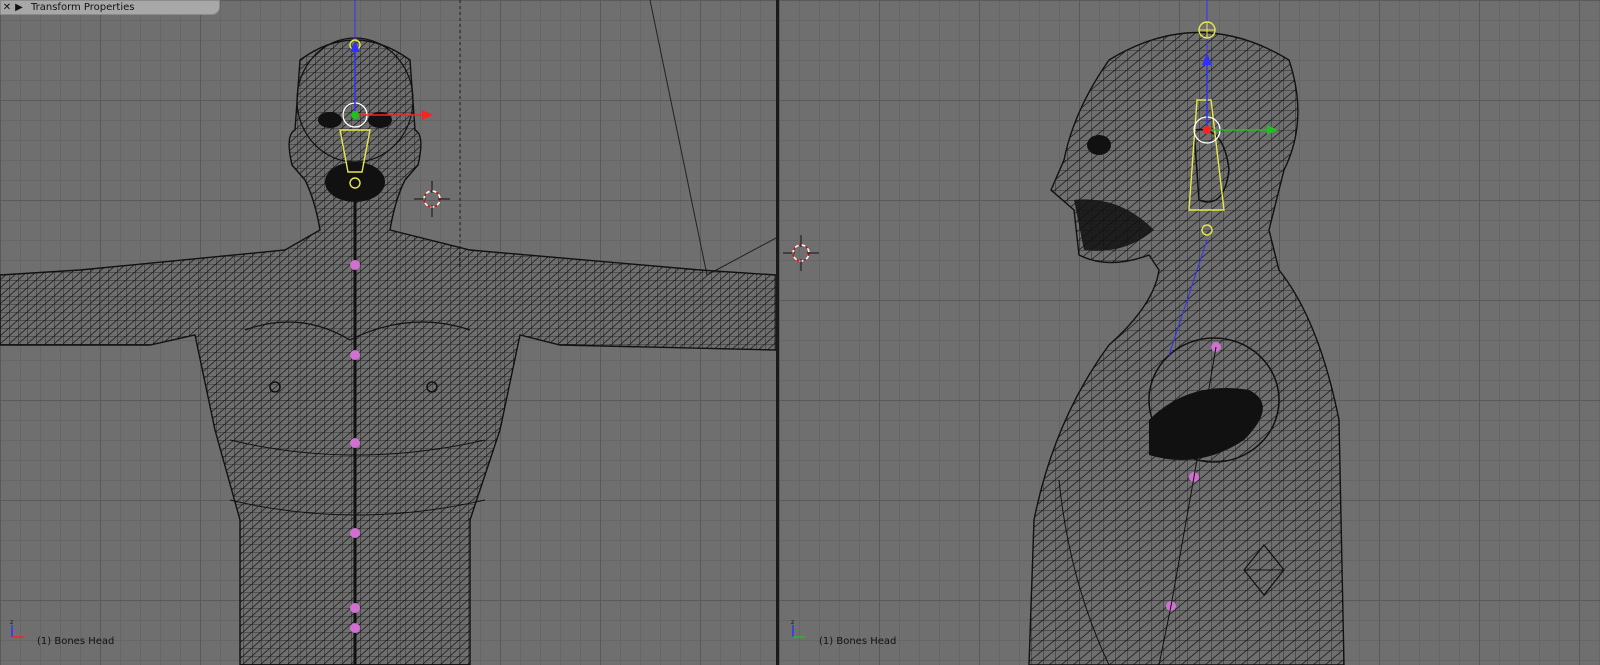 Image resolution: width=1600 pixels, height=665 pixels. What do you see at coordinates (19, 8) in the screenshot?
I see `expand-icon: ▶` at bounding box center [19, 8].